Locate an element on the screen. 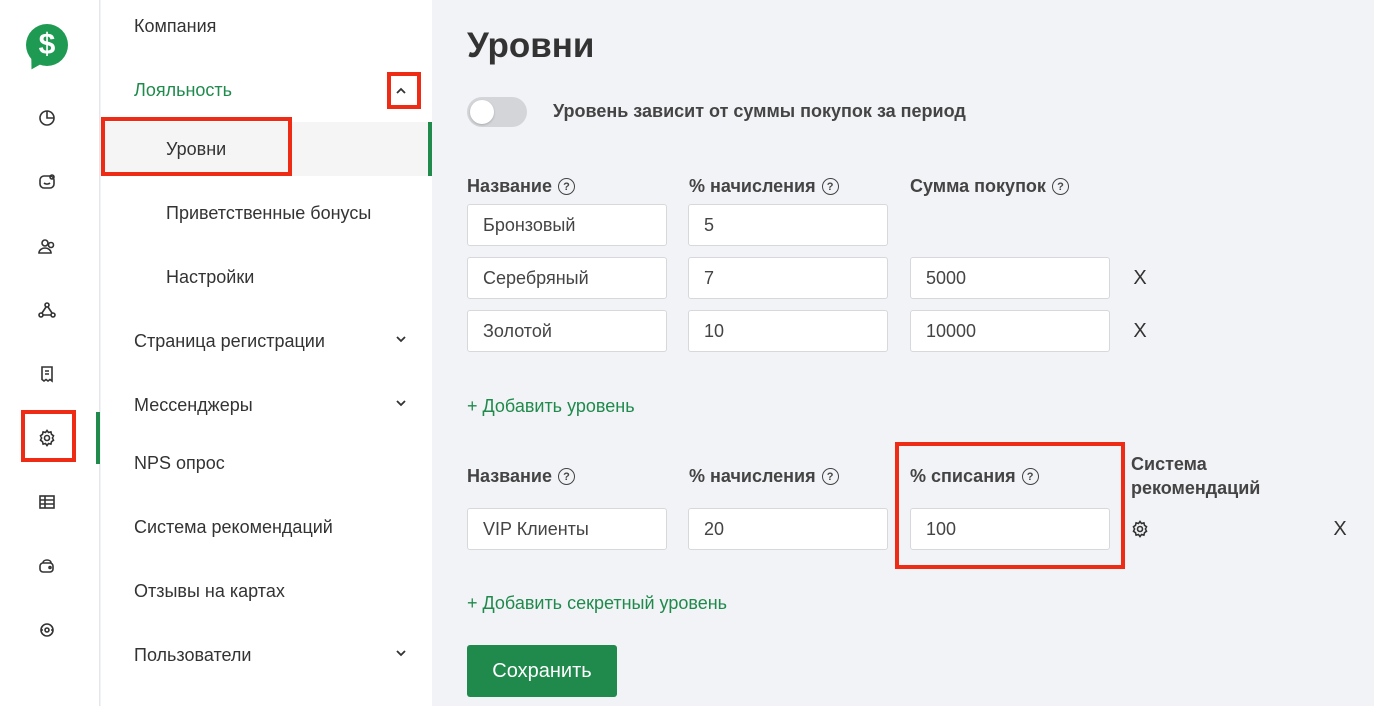 The height and width of the screenshot is (706, 1374). nav-item-settings: Настройки is located at coordinates (210, 277).